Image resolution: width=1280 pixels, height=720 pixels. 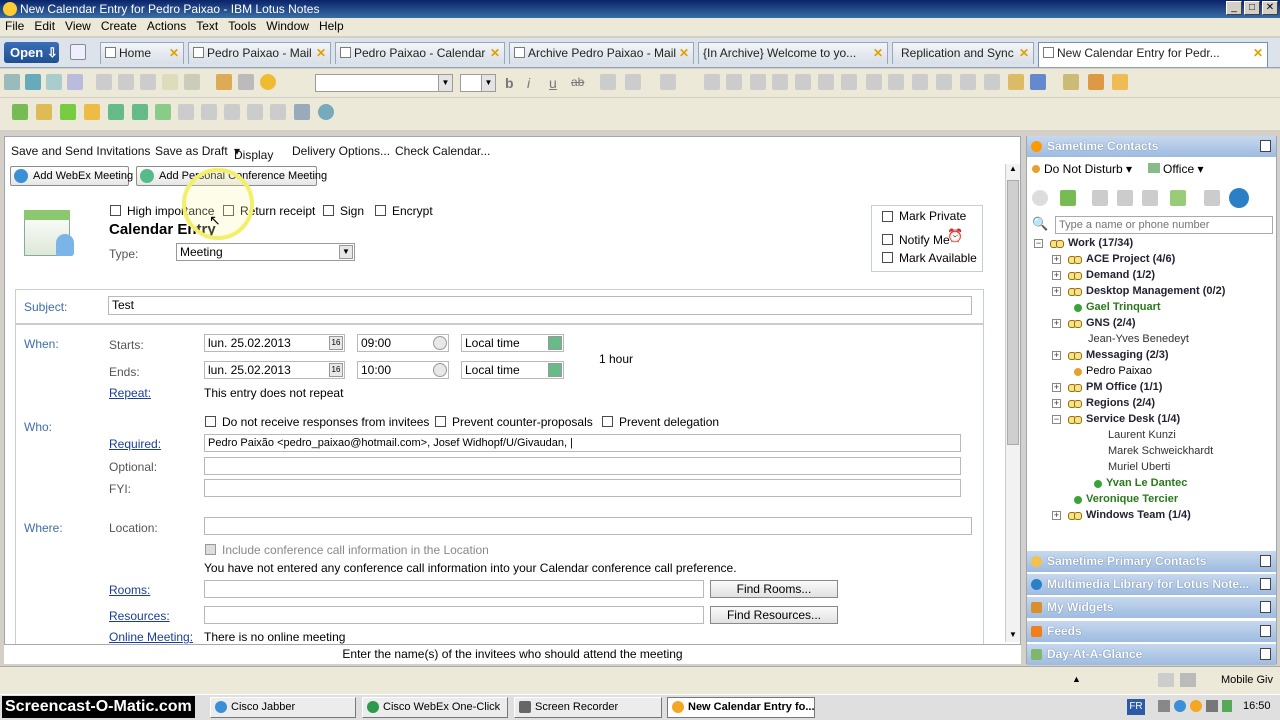 I want to click on repeat-link: Repeat:, so click(x=130, y=393).